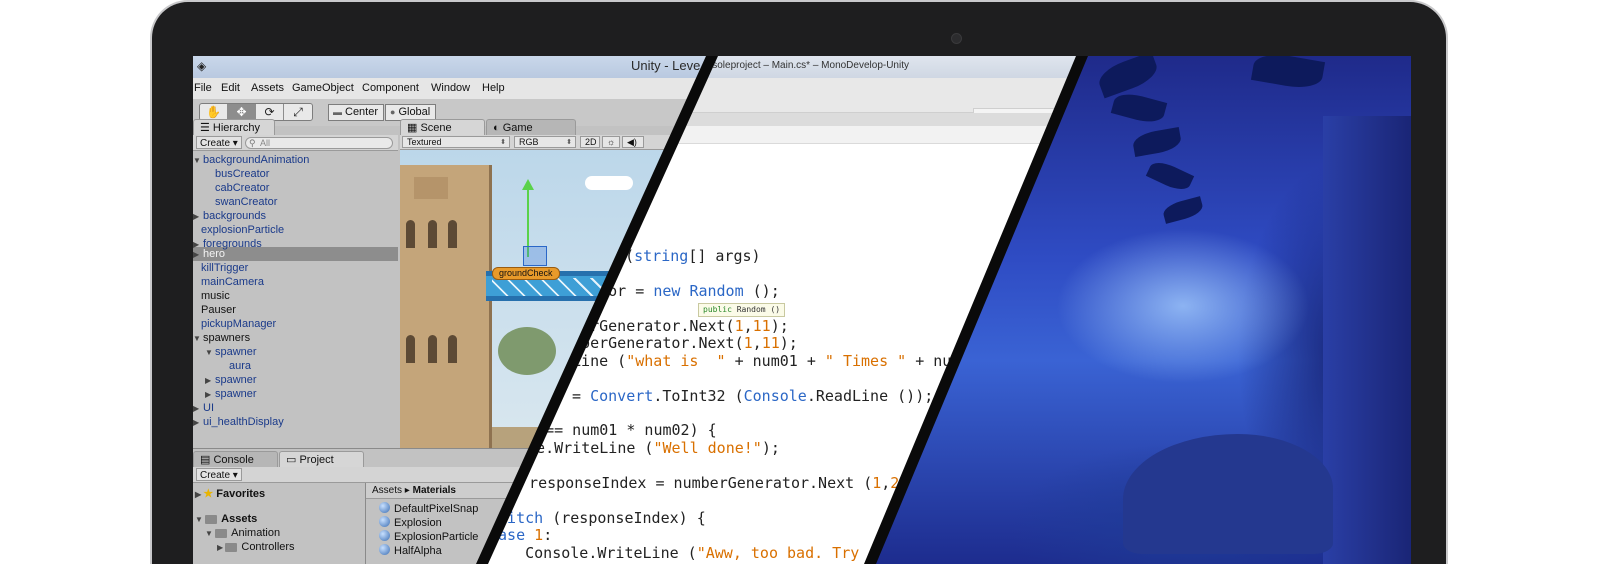 Image resolution: width=1600 pixels, height=564 pixels. Describe the element at coordinates (624, 518) in the screenshot. I see `code-token: (responseIndex) {` at that location.